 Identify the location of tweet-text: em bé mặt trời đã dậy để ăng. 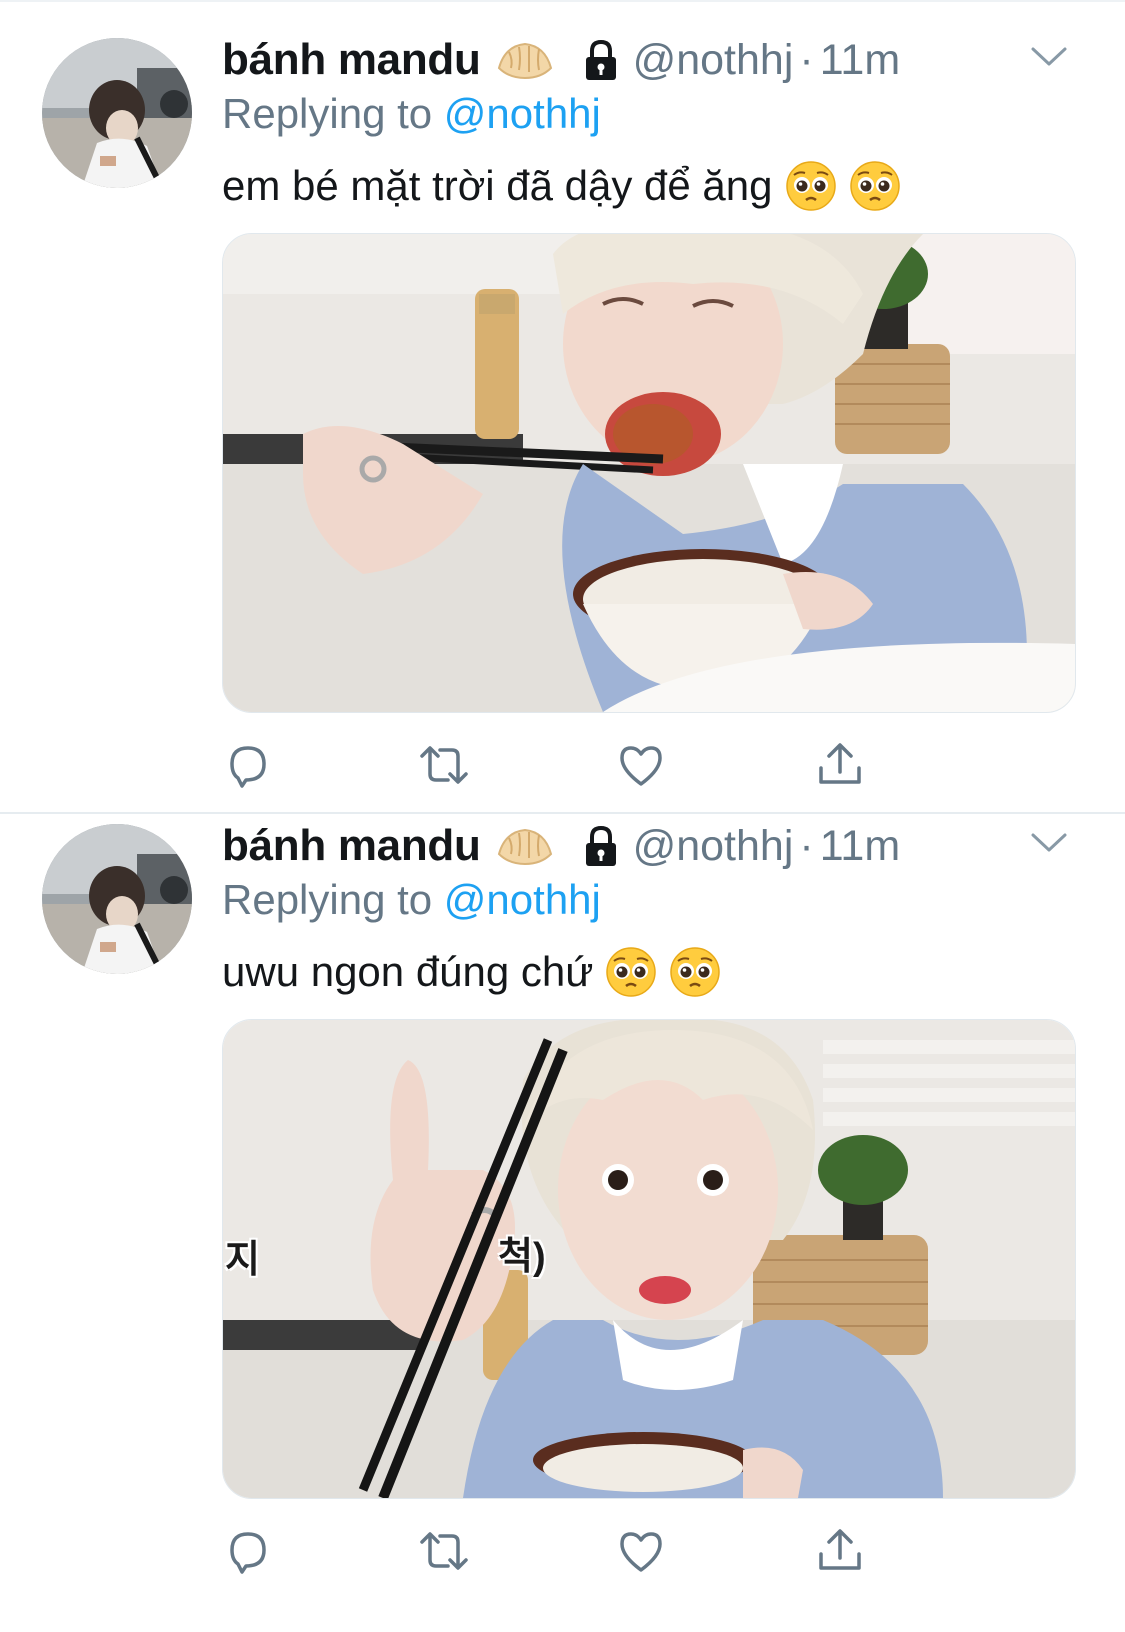
(561, 186).